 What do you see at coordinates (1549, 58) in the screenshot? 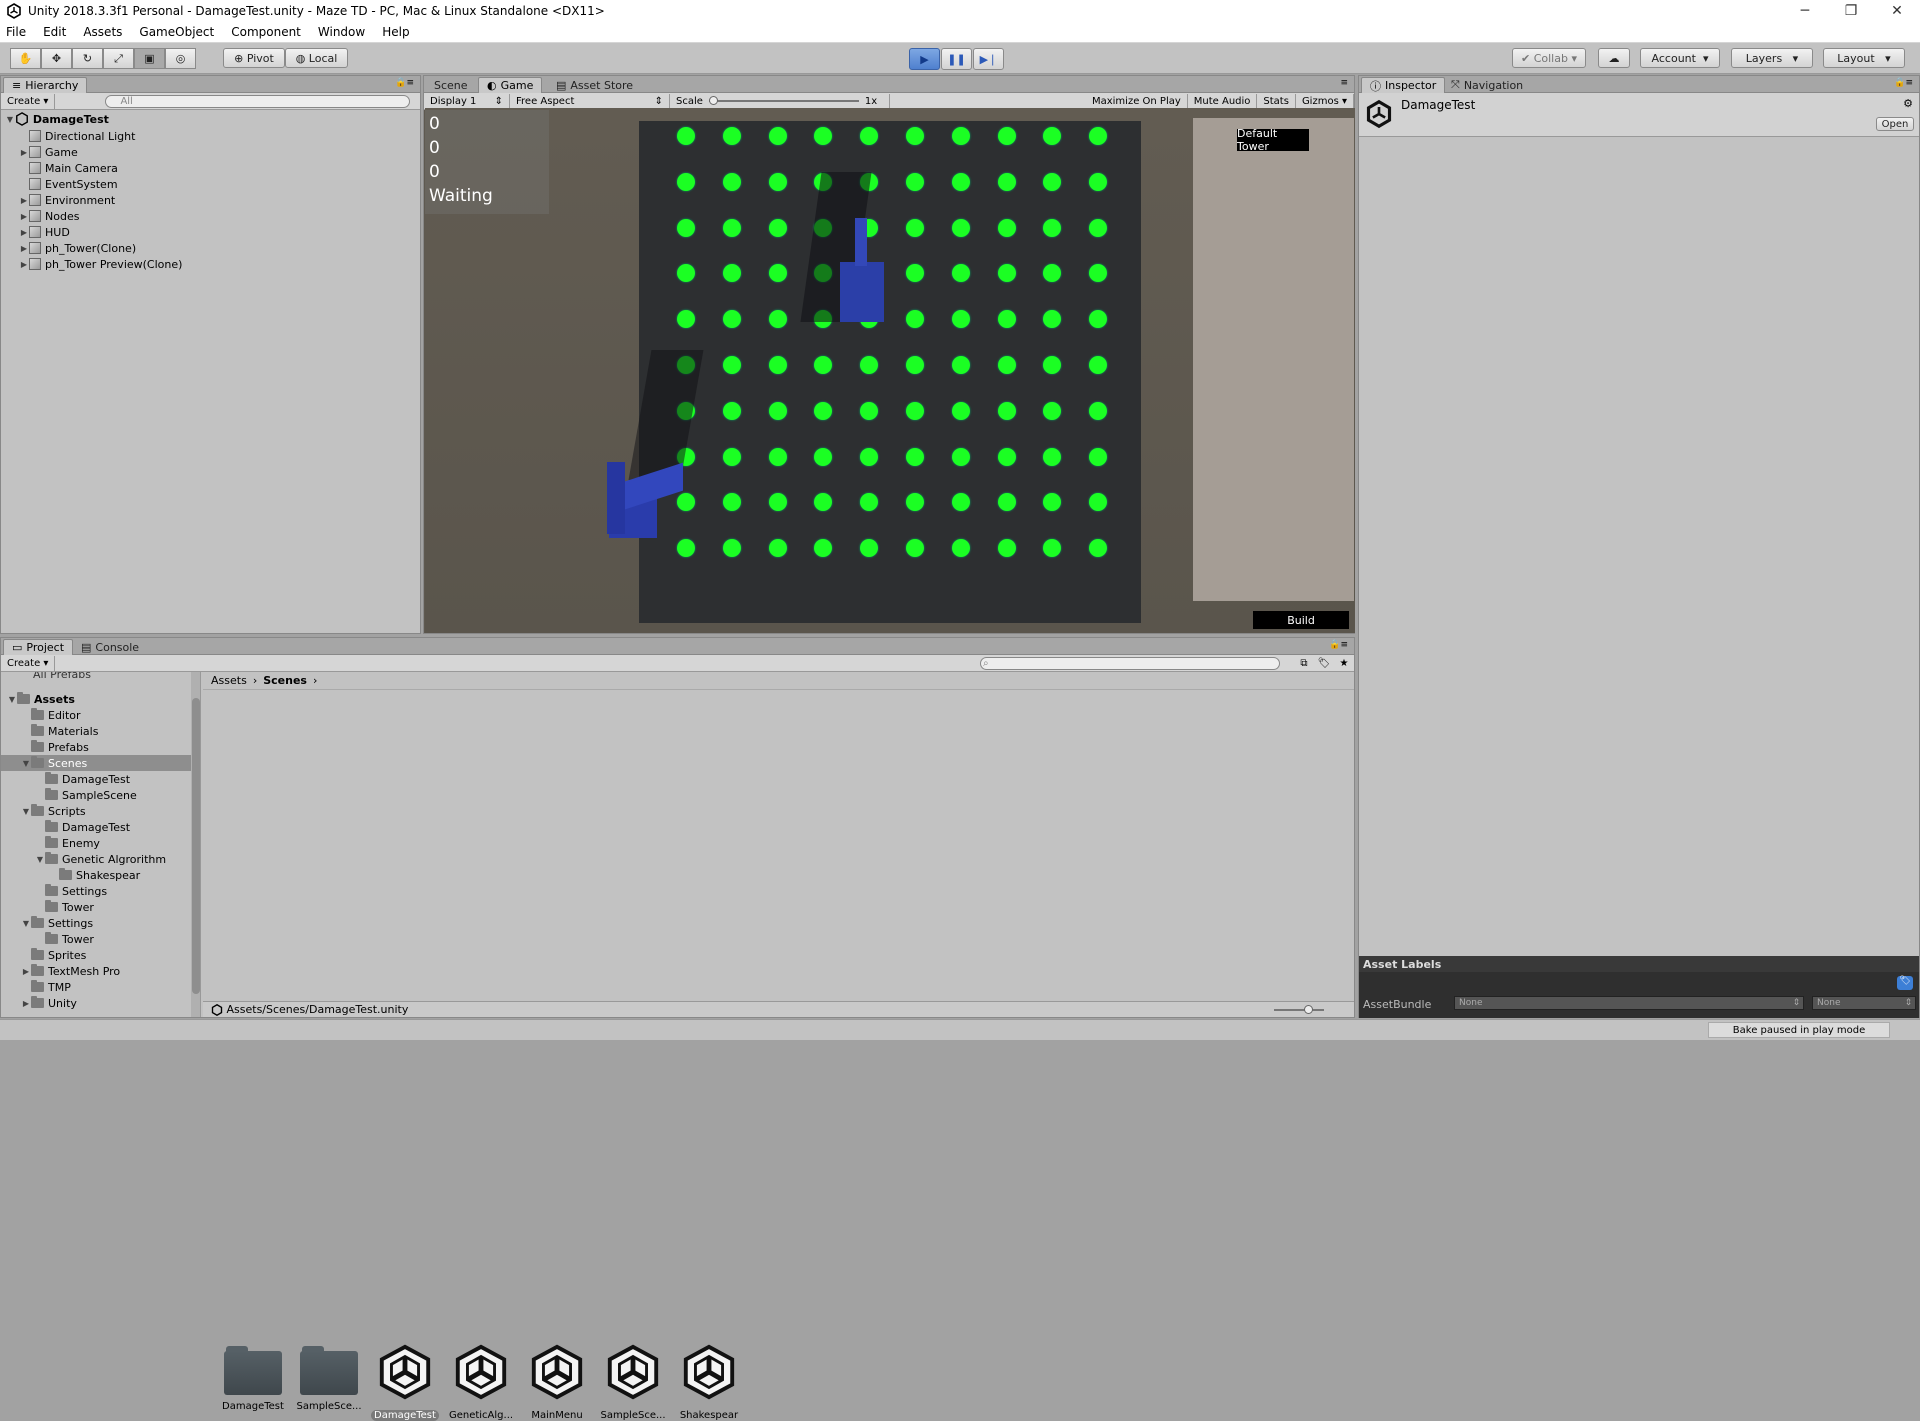
I see `collab-dropdown: ✔ Collab ▾` at bounding box center [1549, 58].